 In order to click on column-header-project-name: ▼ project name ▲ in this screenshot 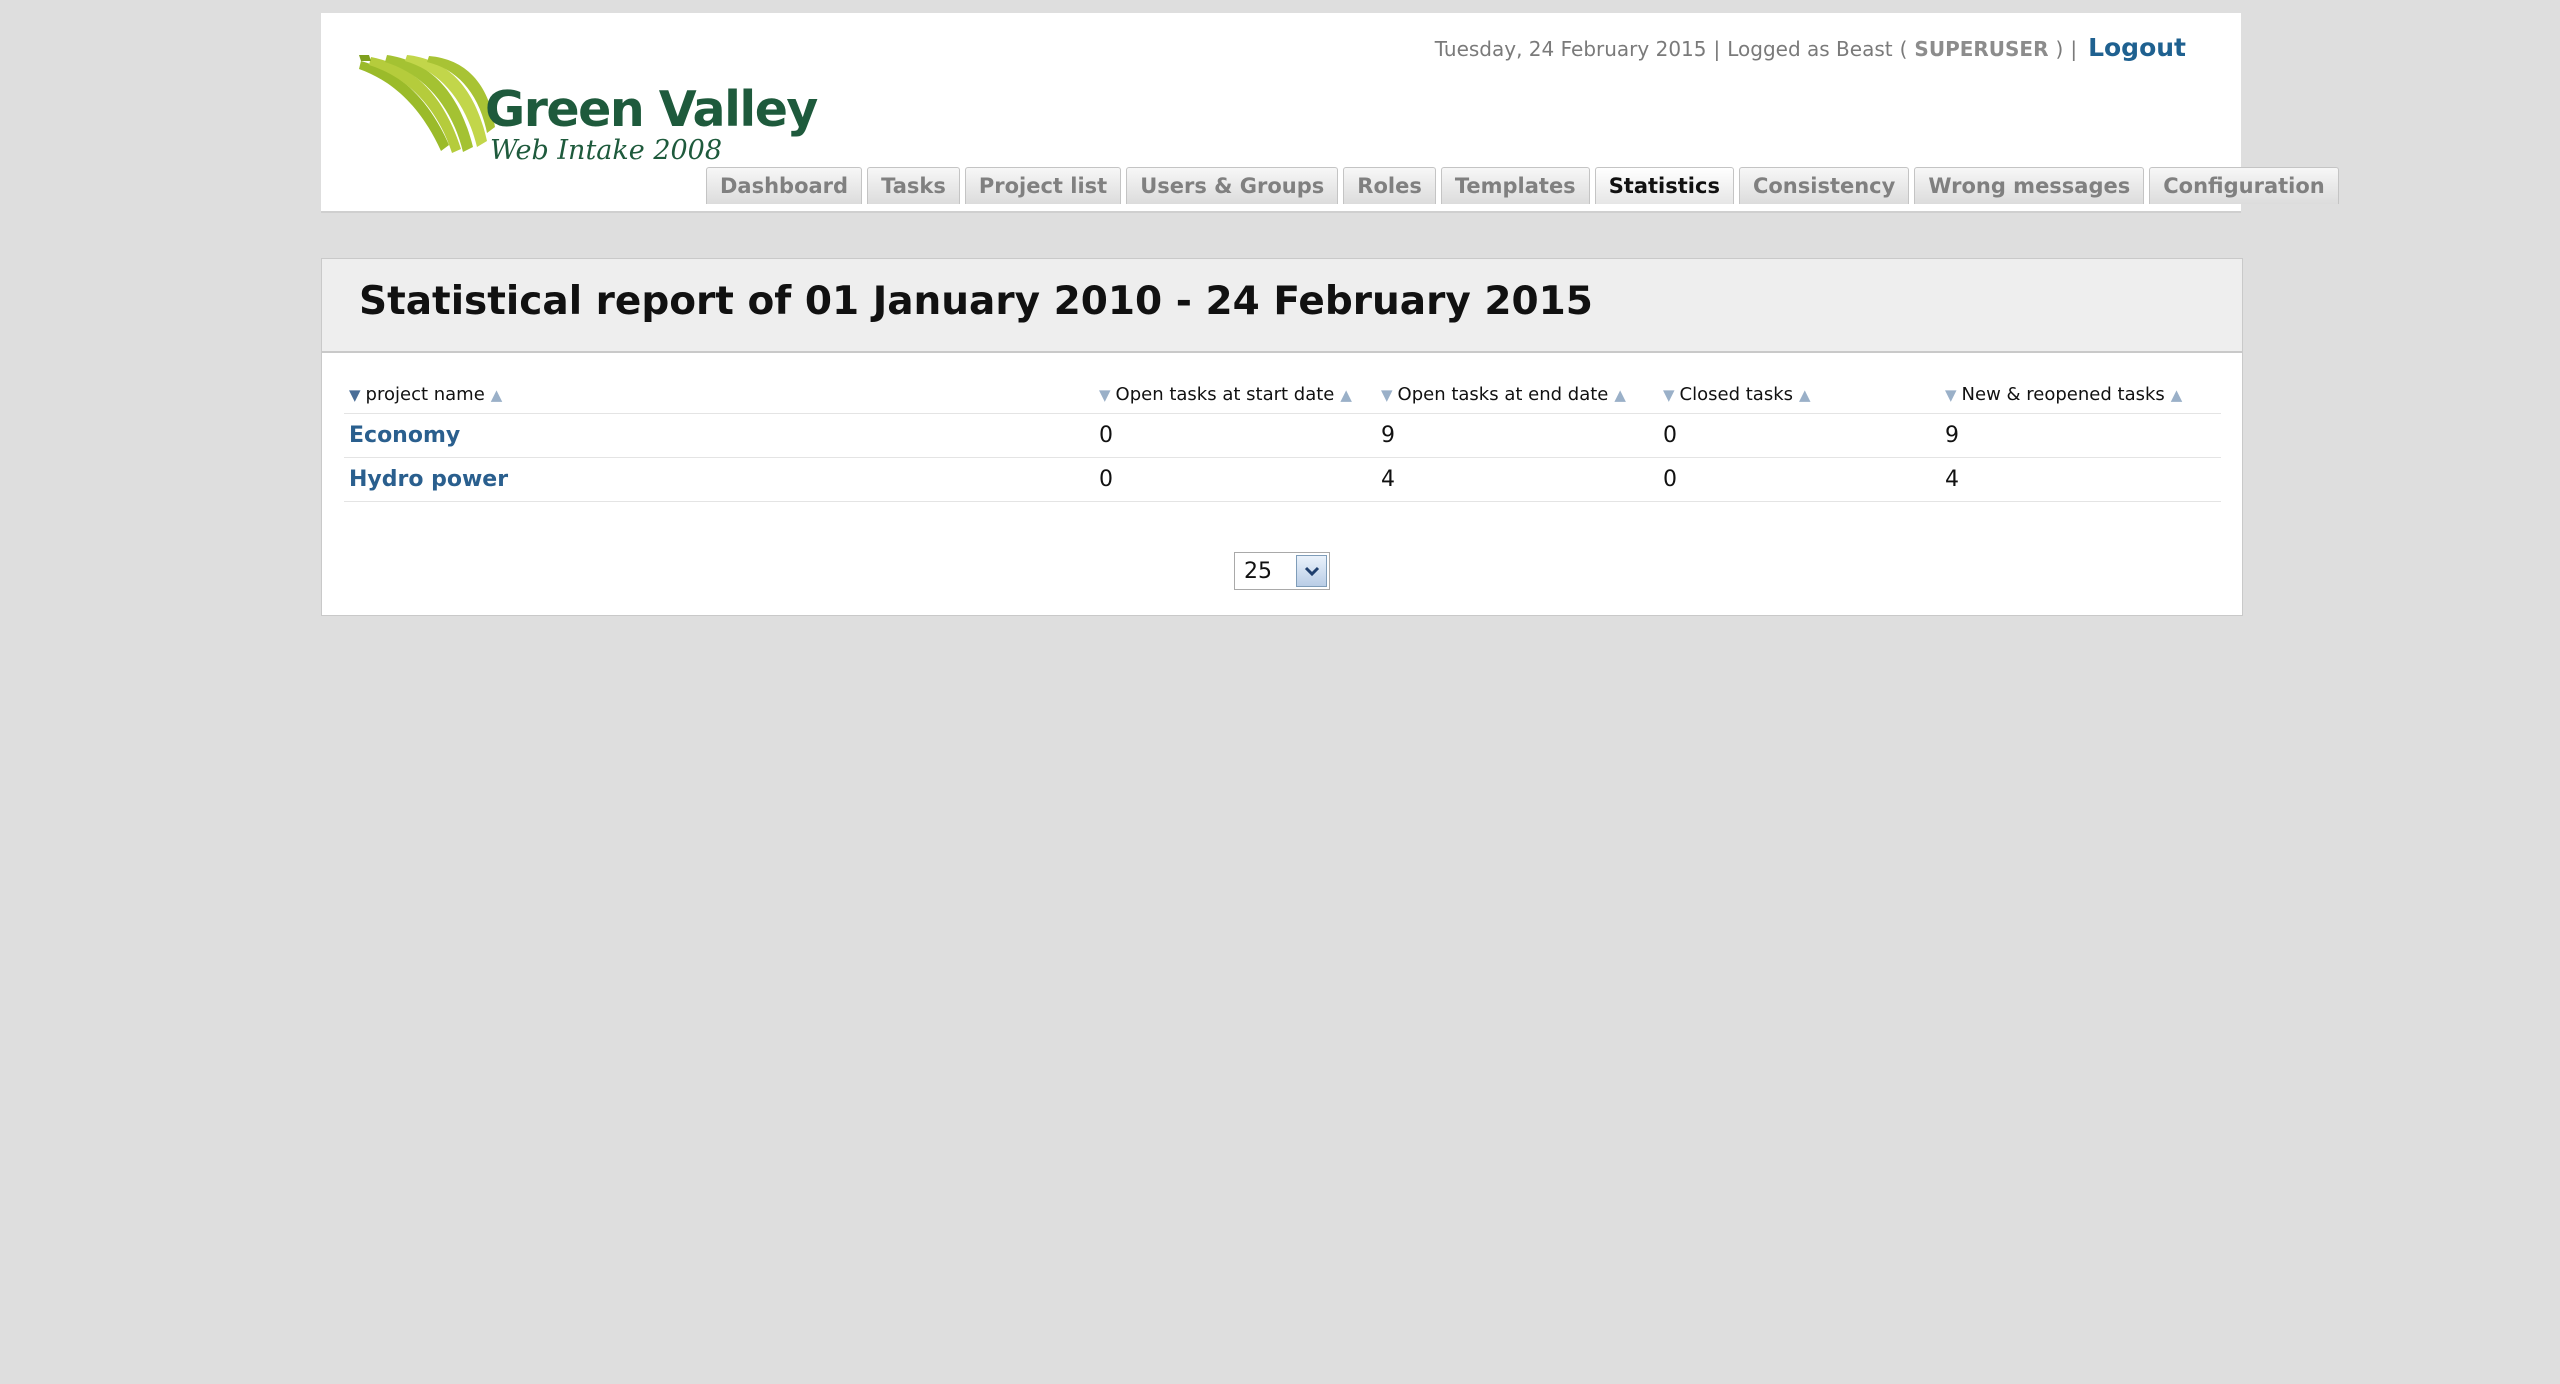, I will do `click(719, 394)`.